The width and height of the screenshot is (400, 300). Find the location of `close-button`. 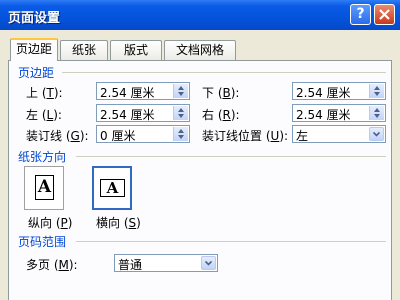

close-button is located at coordinates (384, 14).